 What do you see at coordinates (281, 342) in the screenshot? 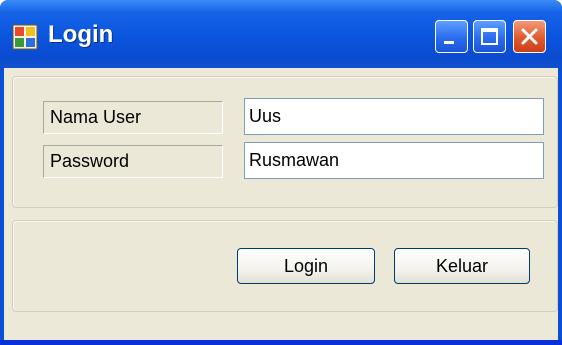
I see `window-bottom-border` at bounding box center [281, 342].